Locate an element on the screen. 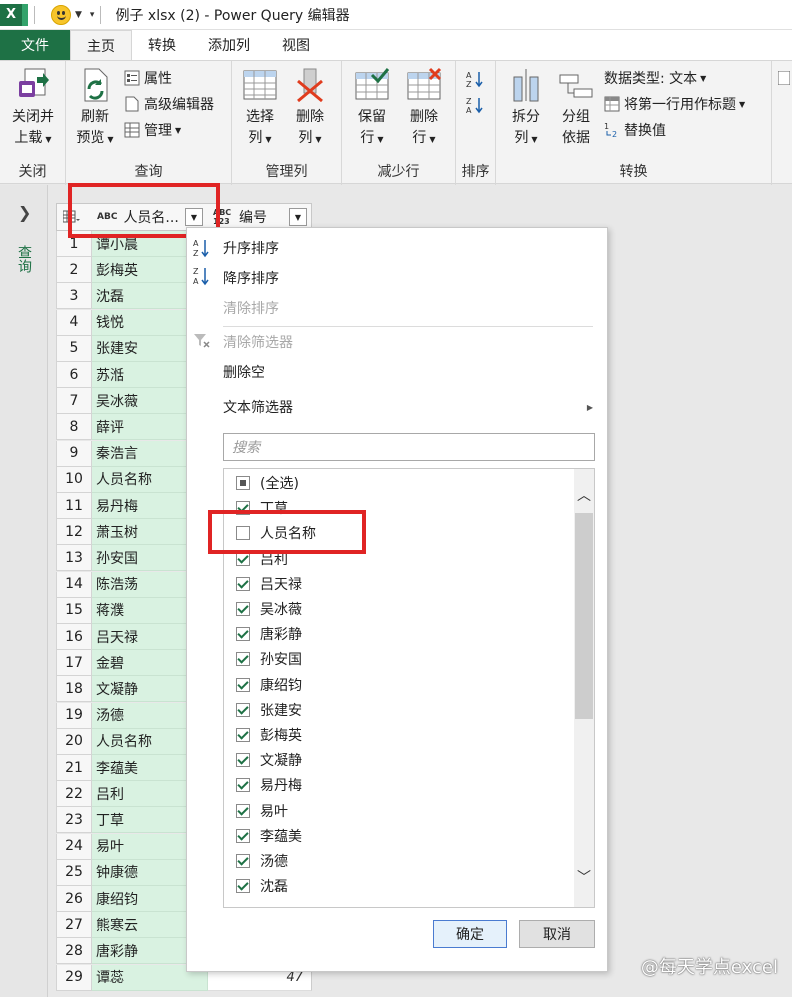 This screenshot has width=792, height=997. menu-clear-filter: 清除筛选器 is located at coordinates (258, 342).